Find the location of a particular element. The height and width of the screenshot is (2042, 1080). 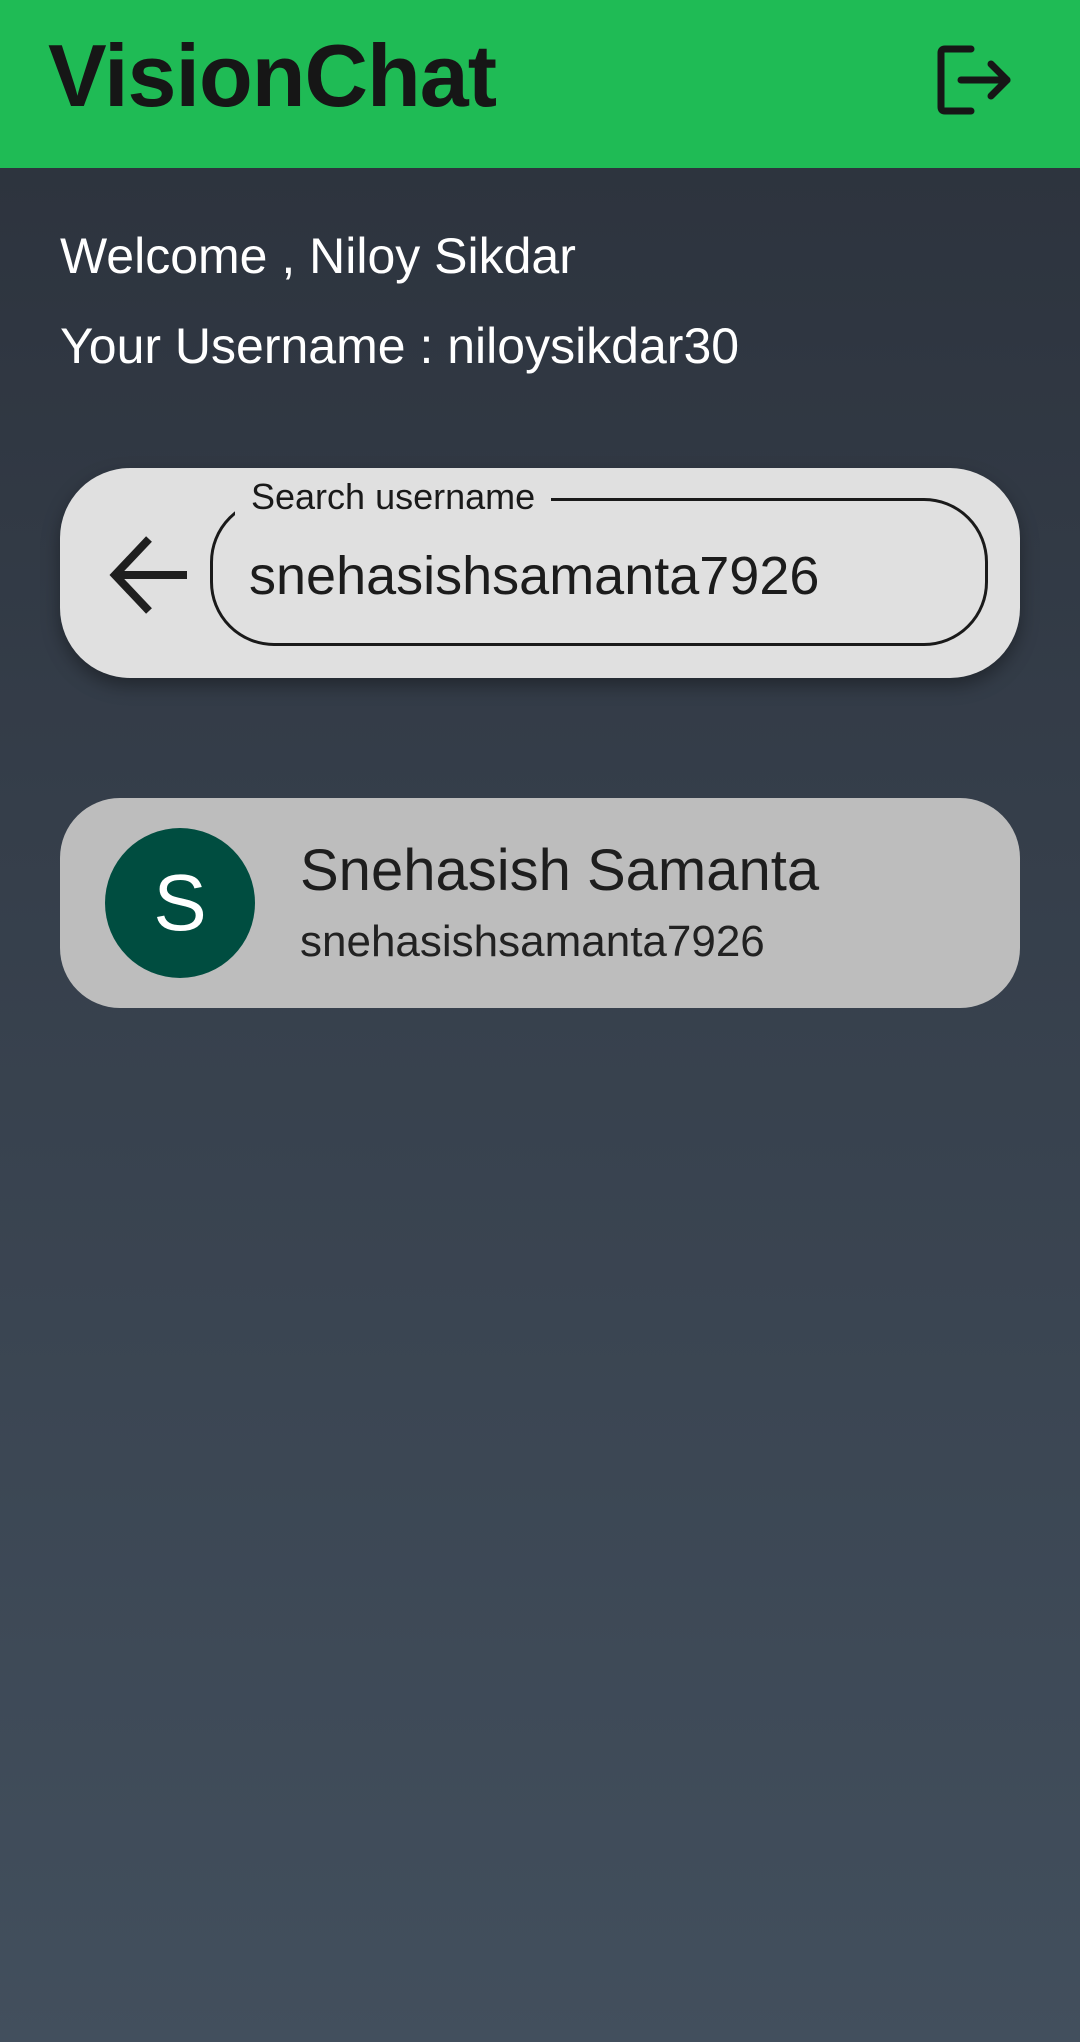

result-name: Snehasish Samanta is located at coordinates (560, 870).